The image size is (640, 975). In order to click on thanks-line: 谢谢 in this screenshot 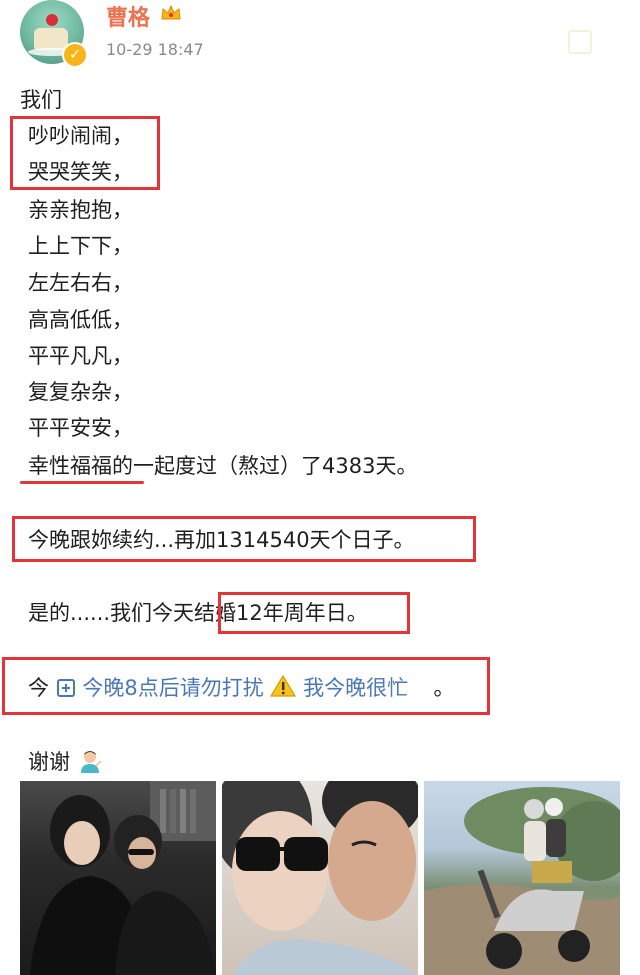, I will do `click(65, 762)`.